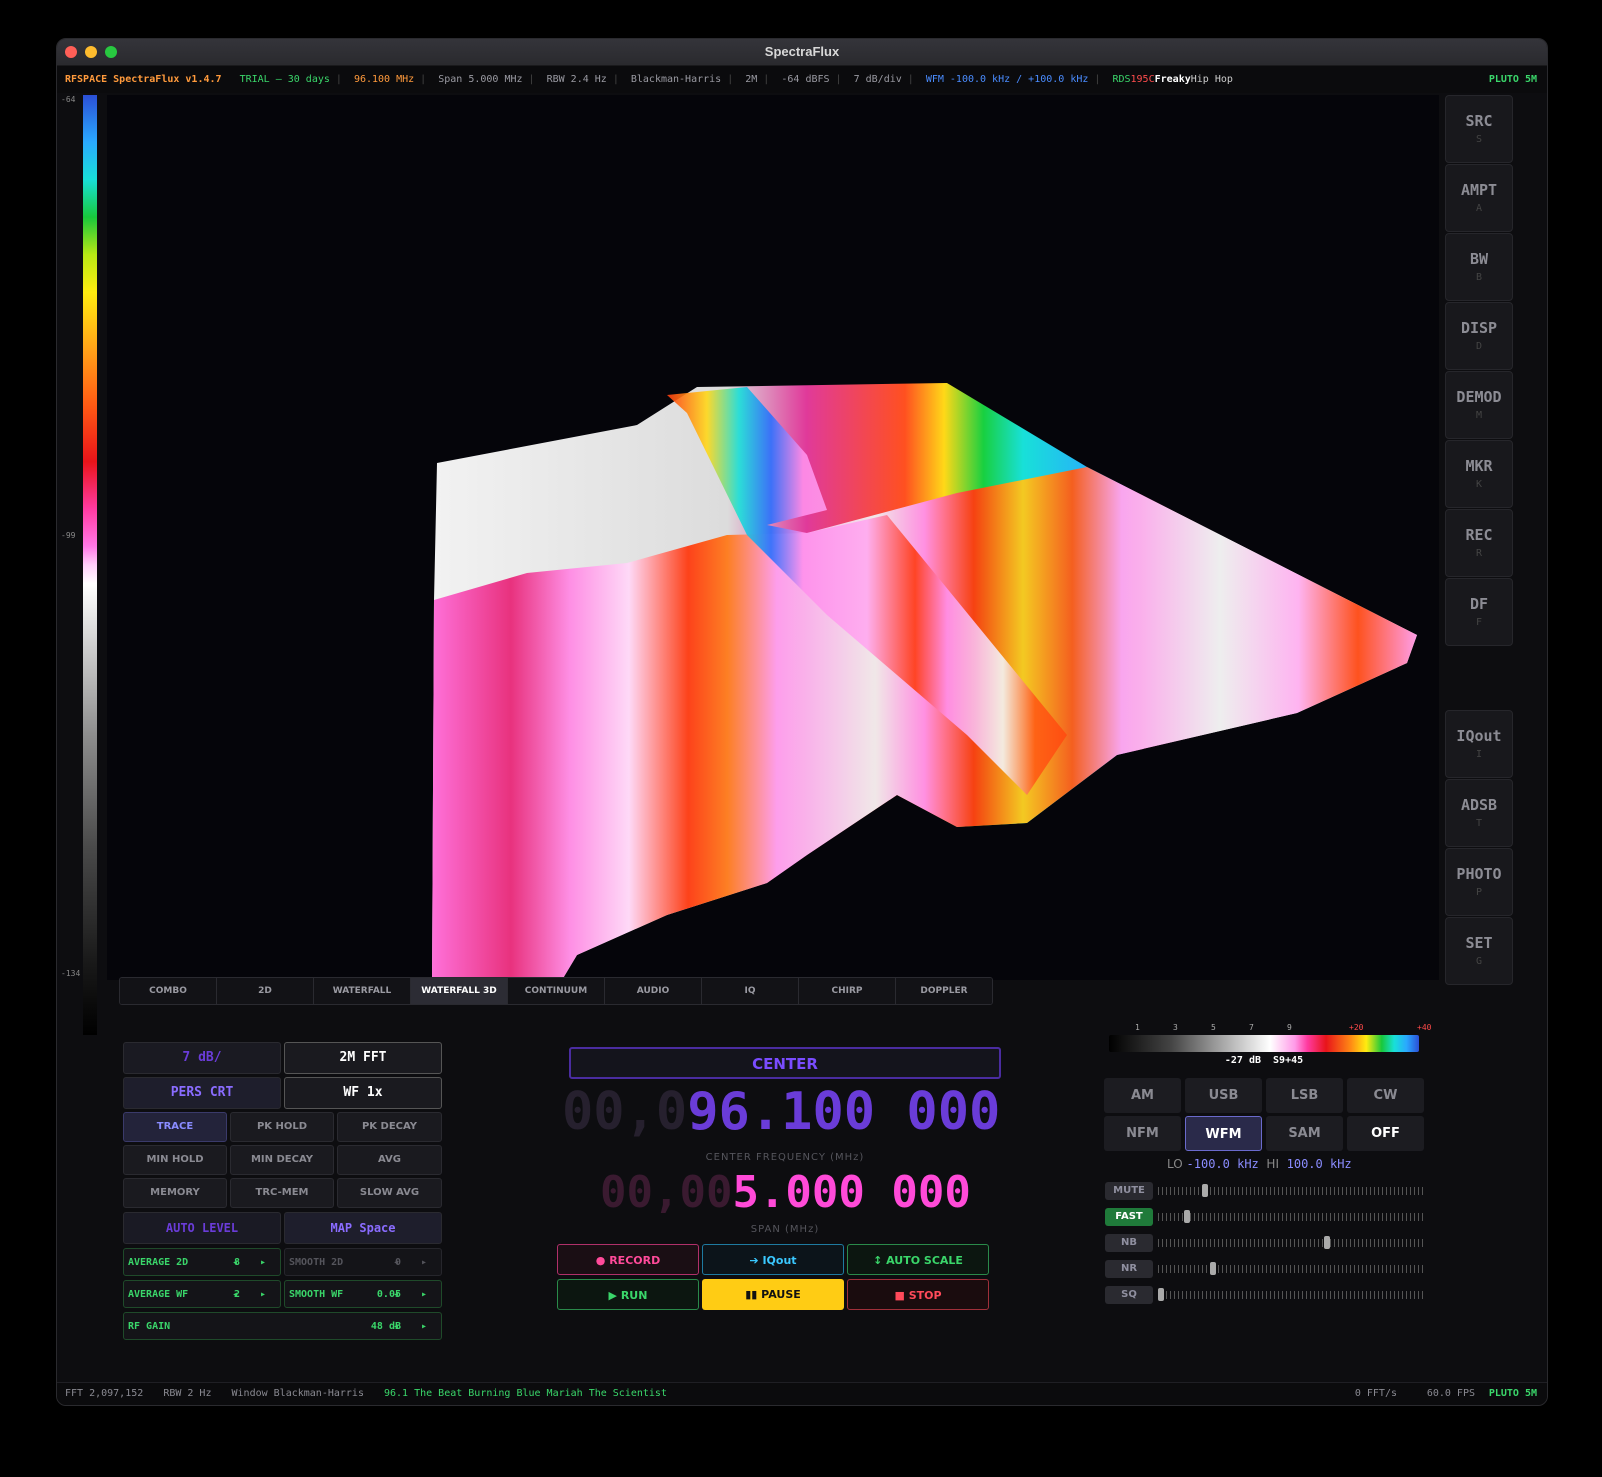  Describe the element at coordinates (1304, 1133) in the screenshot. I see `mode-sam: SAM` at that location.